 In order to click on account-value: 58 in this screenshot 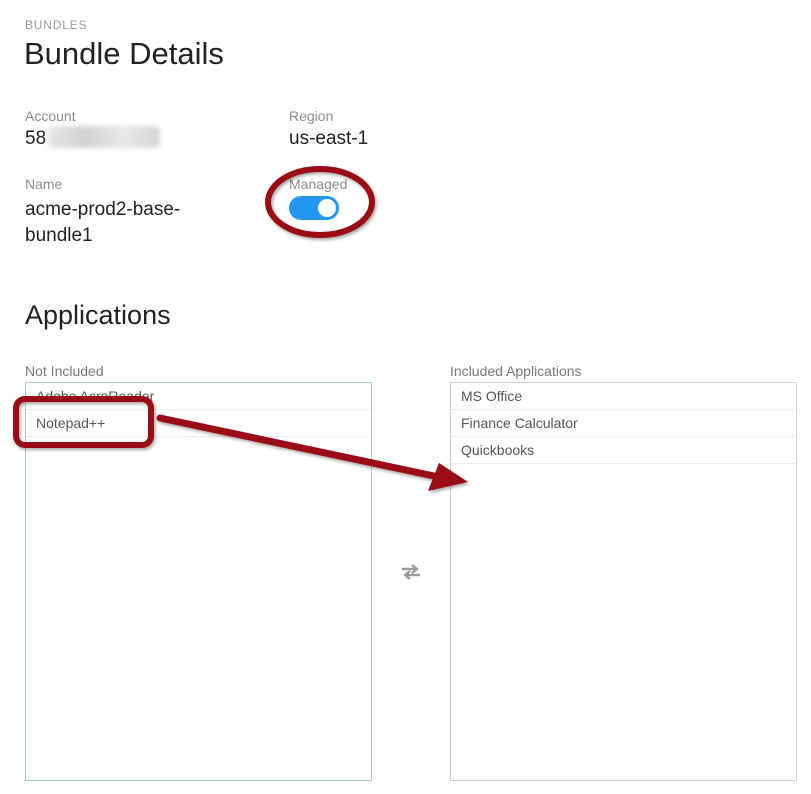, I will do `click(93, 139)`.